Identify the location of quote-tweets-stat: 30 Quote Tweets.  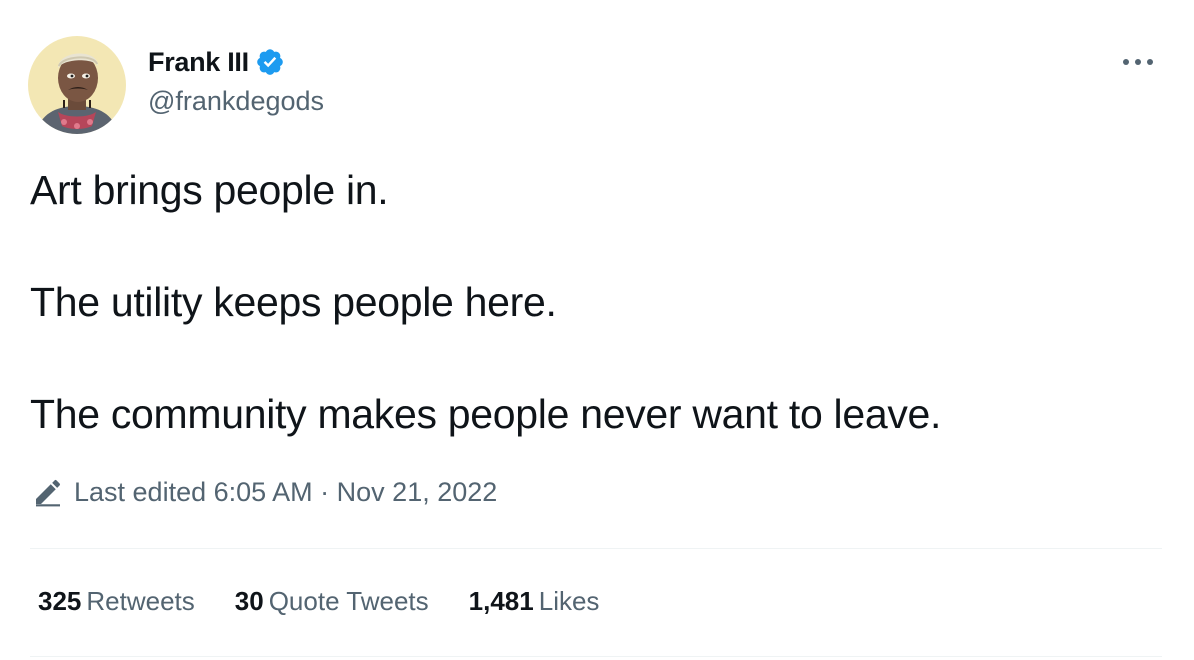
(332, 601).